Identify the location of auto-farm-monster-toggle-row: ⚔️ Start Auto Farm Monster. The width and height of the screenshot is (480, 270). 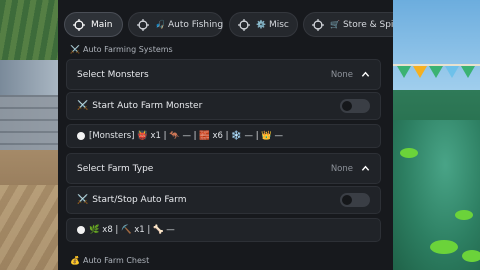
(223, 106).